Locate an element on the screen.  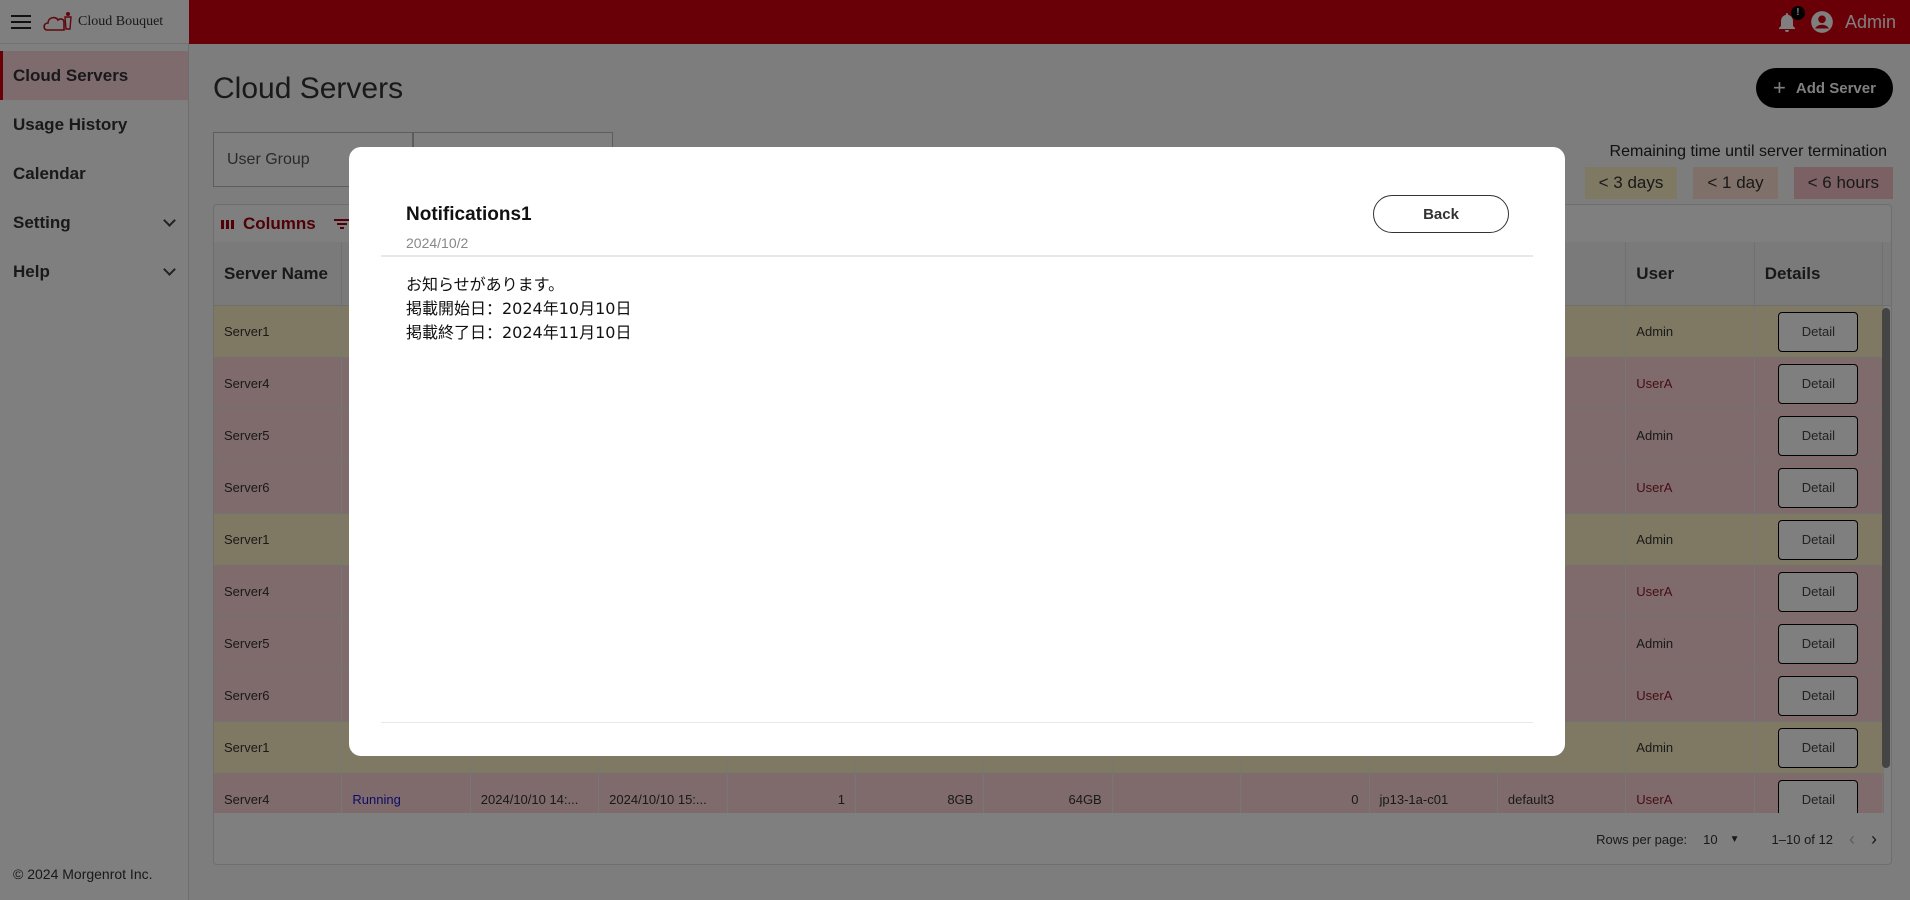
notification-line: 掲載終了日：2024年11月10日 is located at coordinates (519, 332).